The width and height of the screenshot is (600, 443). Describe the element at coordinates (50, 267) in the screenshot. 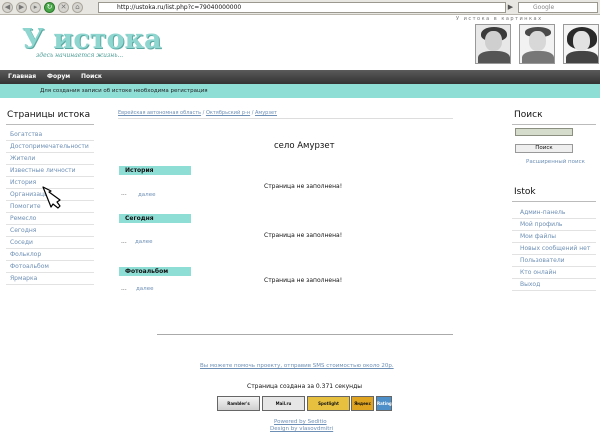

I see `menu-item-photoalbum: Фотоальбом` at that location.